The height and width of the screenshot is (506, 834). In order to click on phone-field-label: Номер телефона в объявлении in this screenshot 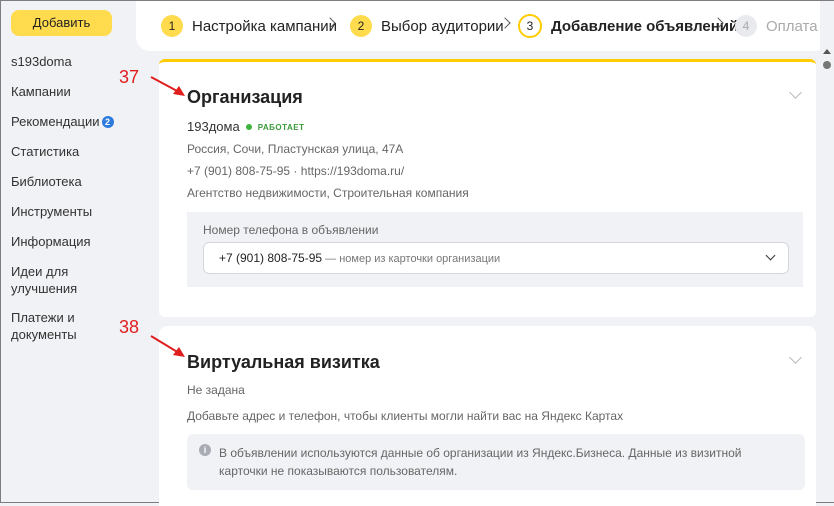, I will do `click(291, 230)`.